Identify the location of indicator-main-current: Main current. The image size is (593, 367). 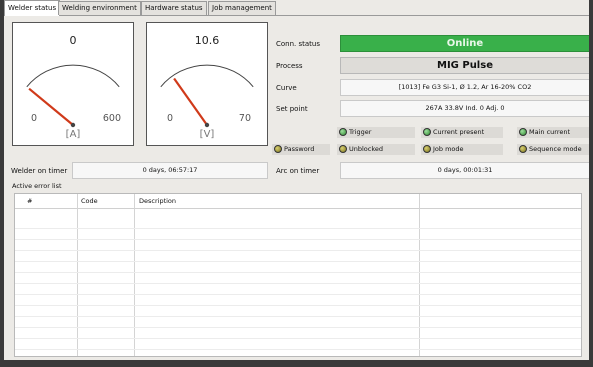
(553, 132).